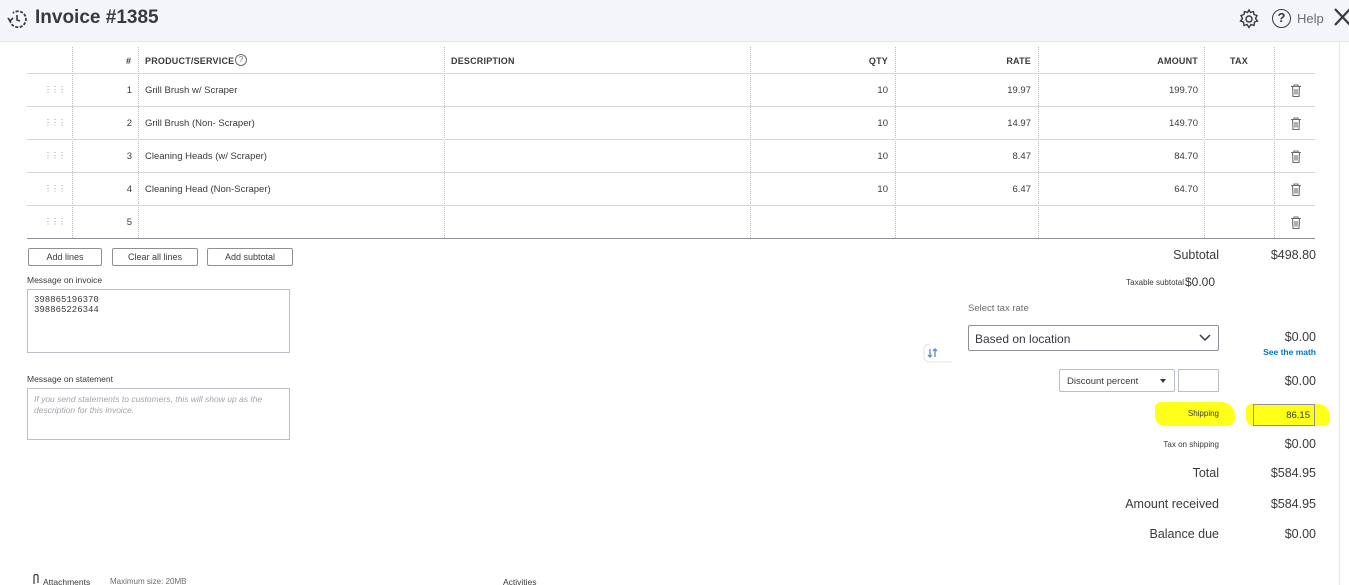 Image resolution: width=1349 pixels, height=585 pixels. What do you see at coordinates (483, 61) in the screenshot?
I see `col-header-description: DESCRIPTION` at bounding box center [483, 61].